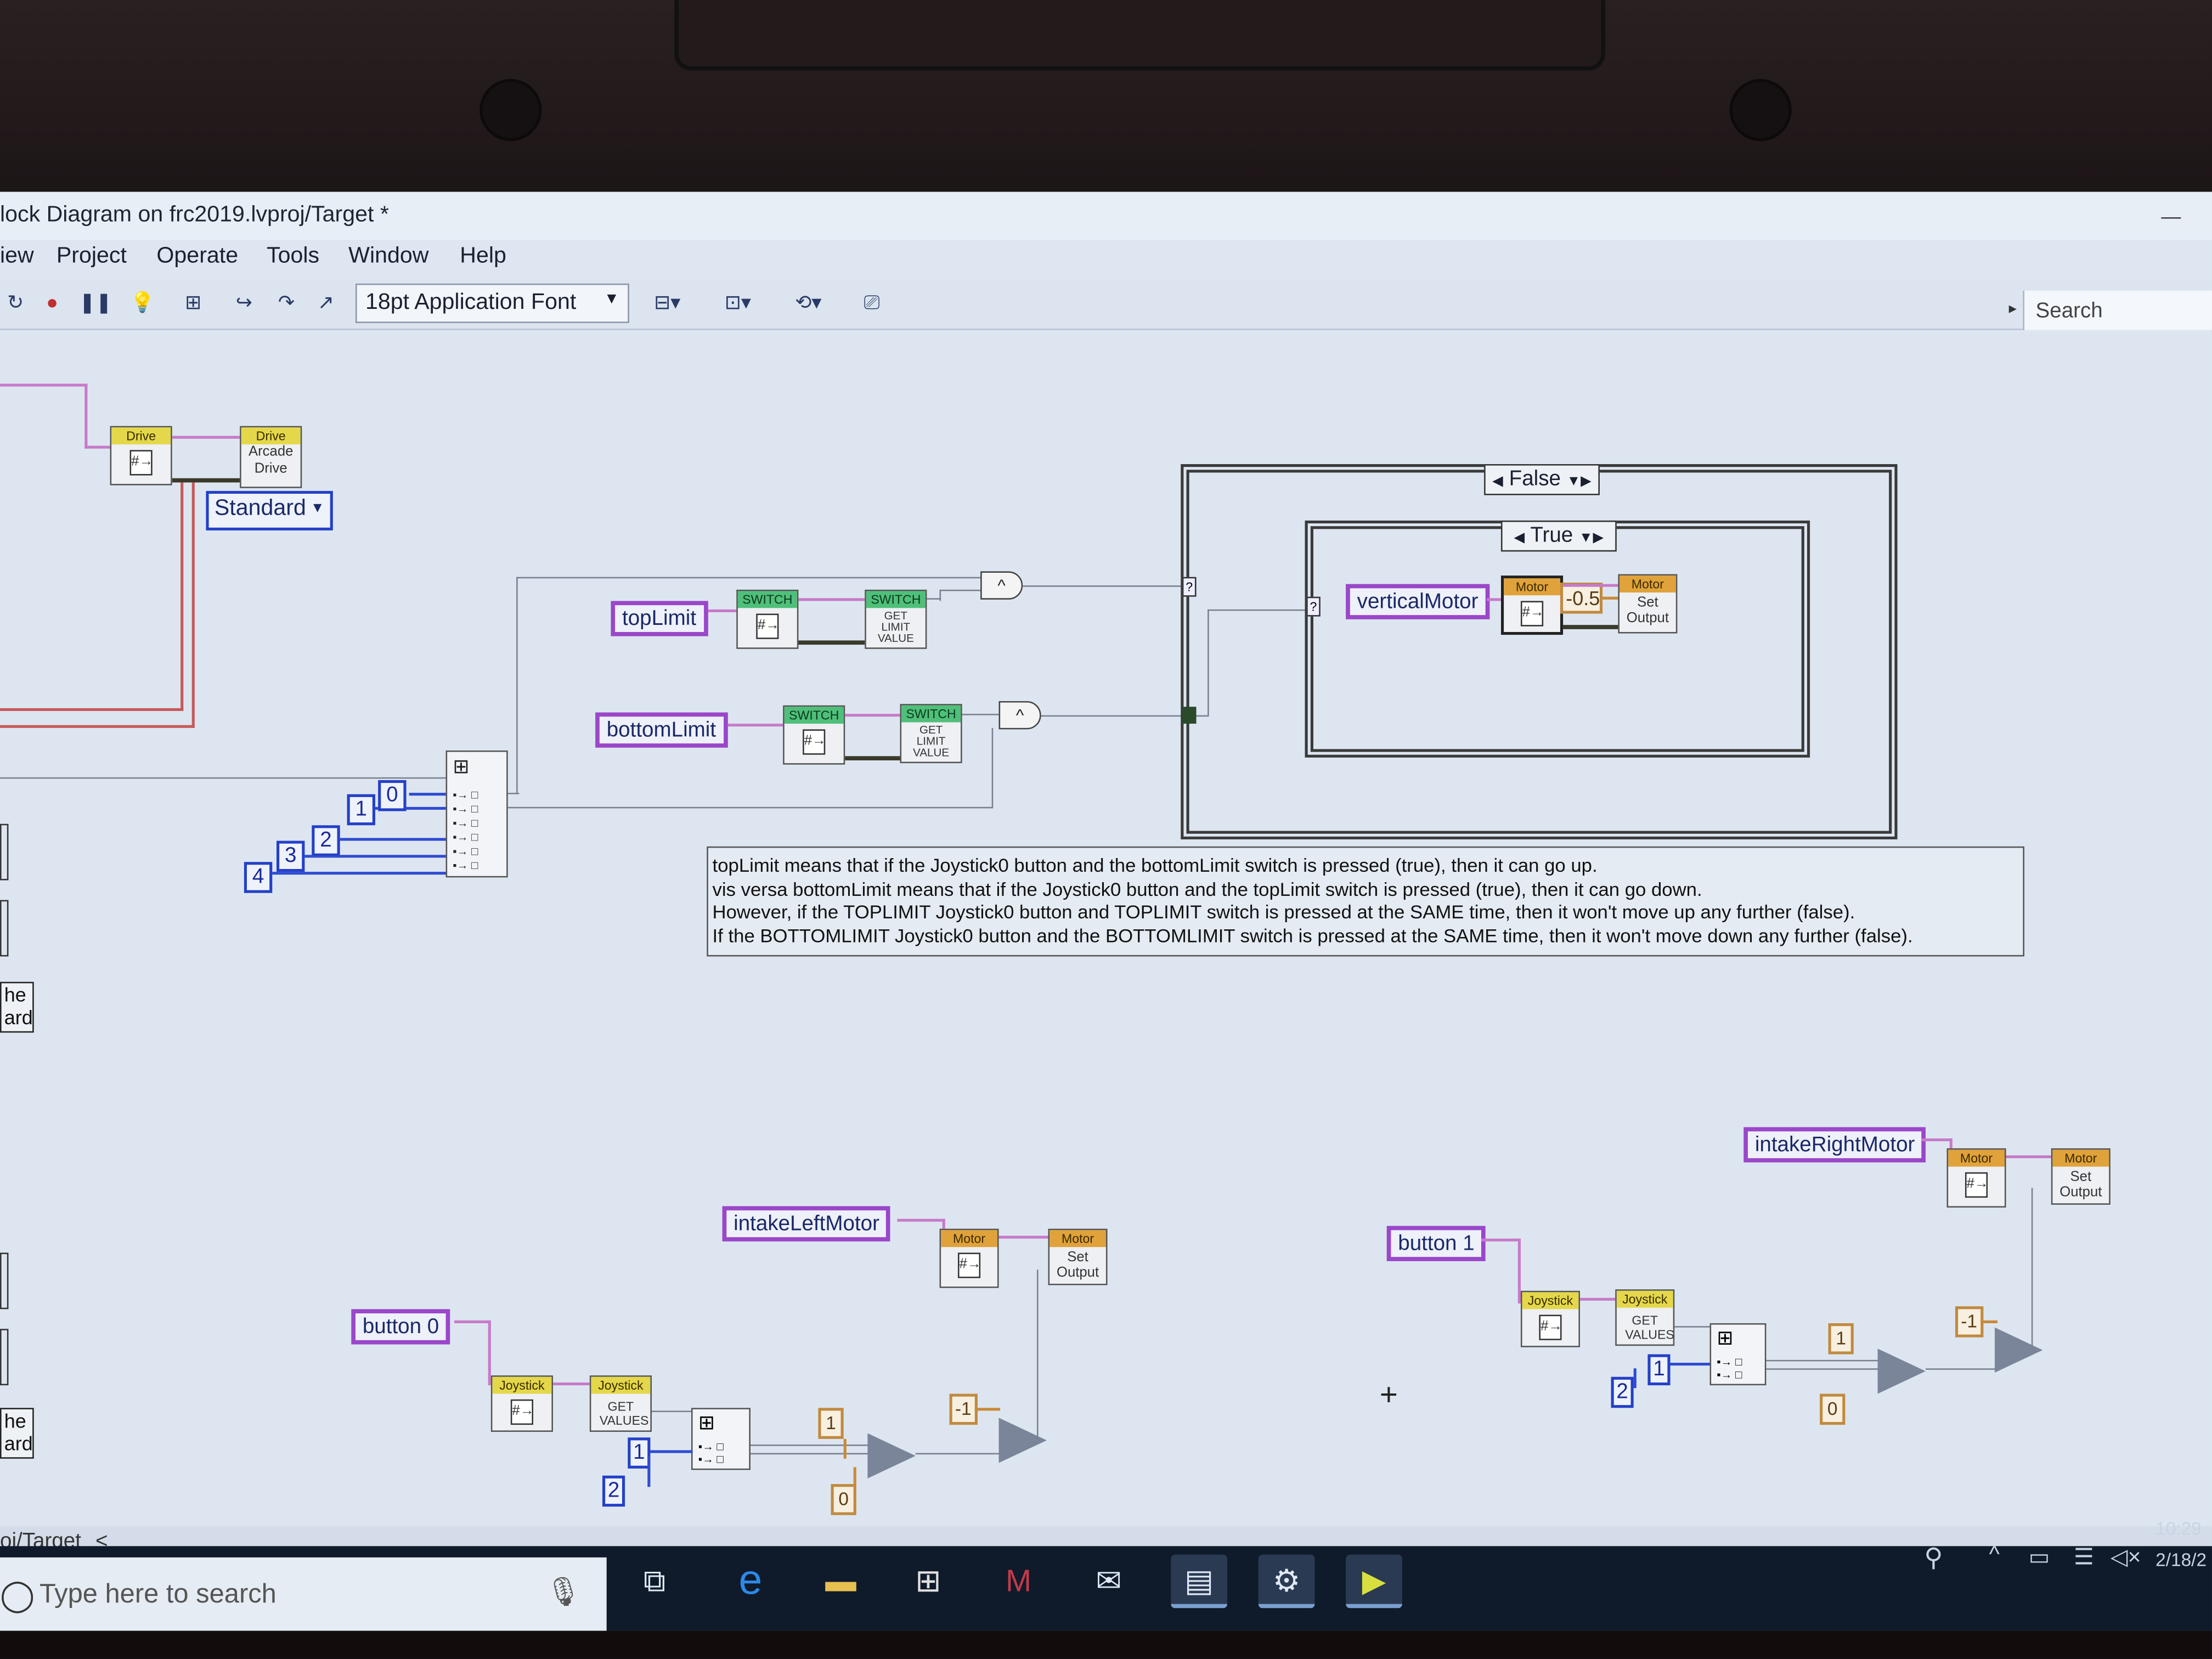 Image resolution: width=2212 pixels, height=1659 pixels. What do you see at coordinates (141, 436) in the screenshot?
I see `vi-header: Drive` at bounding box center [141, 436].